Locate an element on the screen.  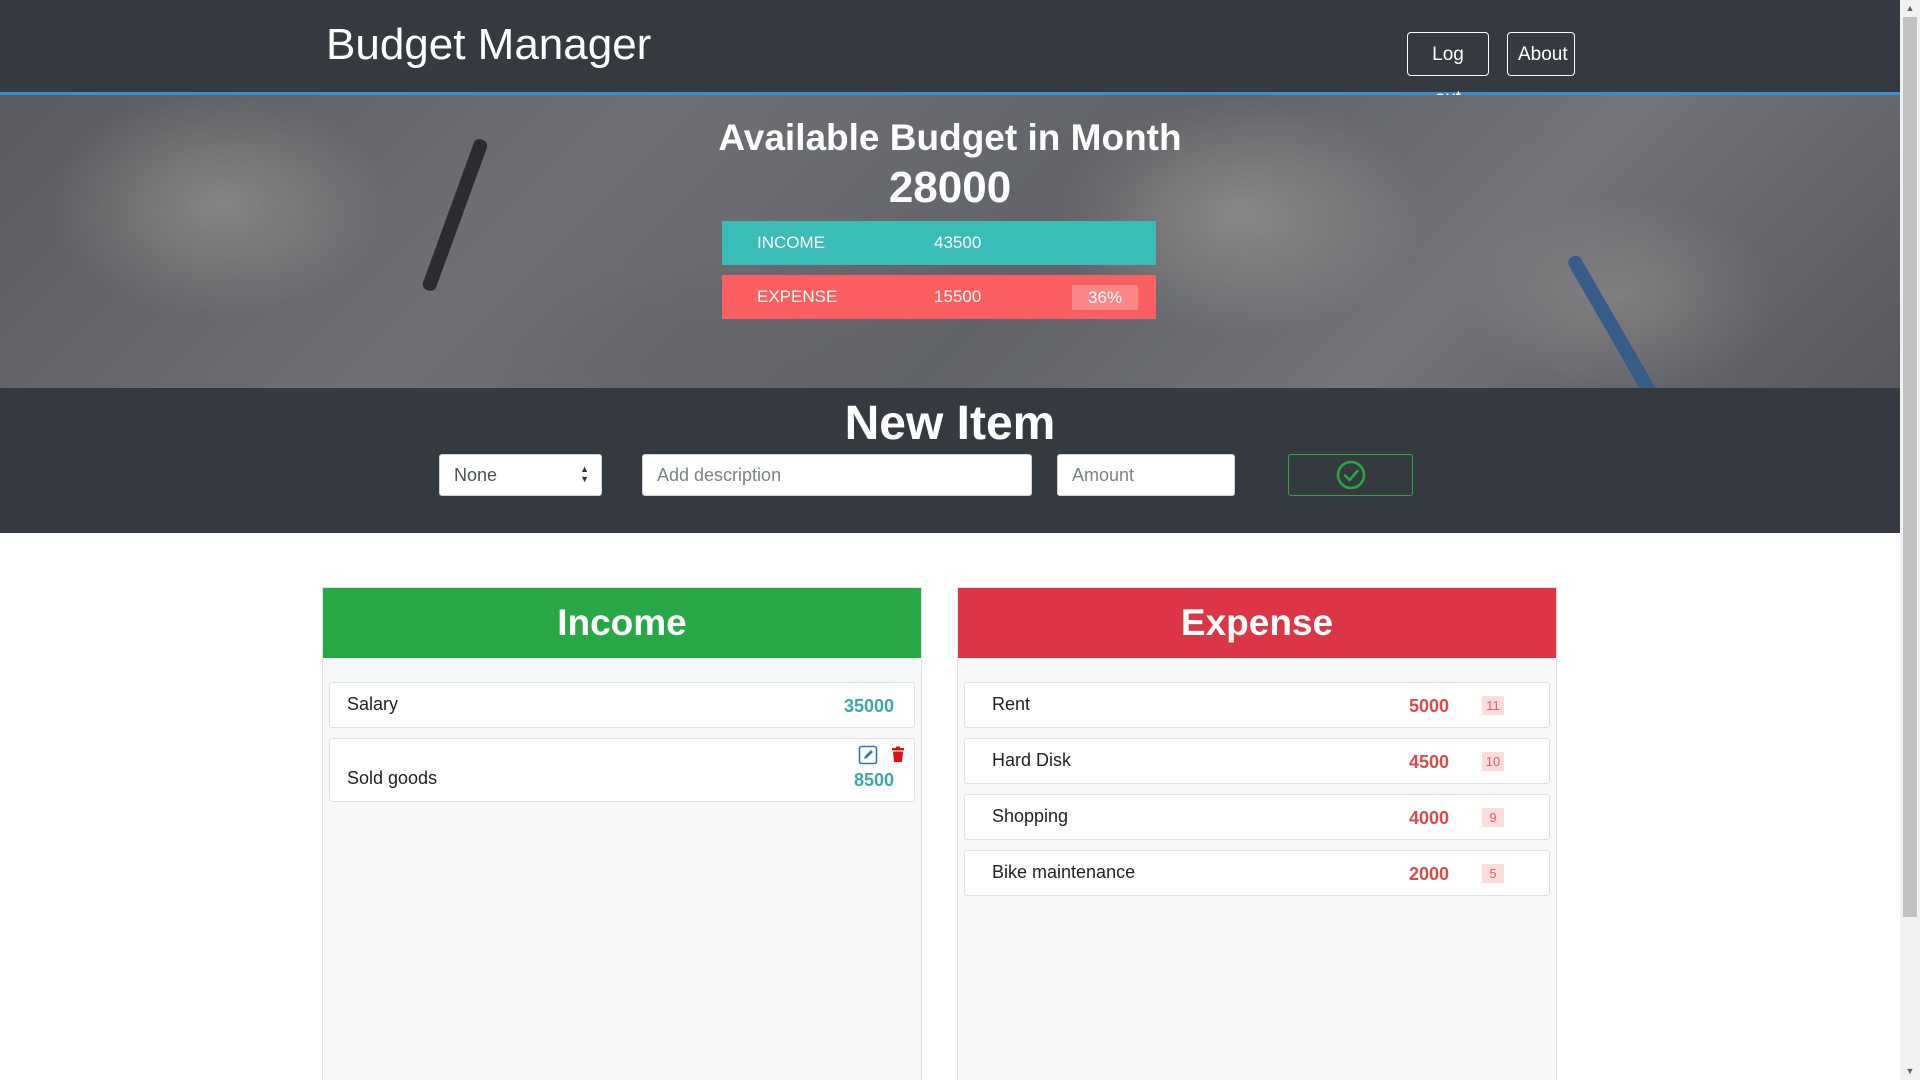
check-circle-icon is located at coordinates (1351, 475).